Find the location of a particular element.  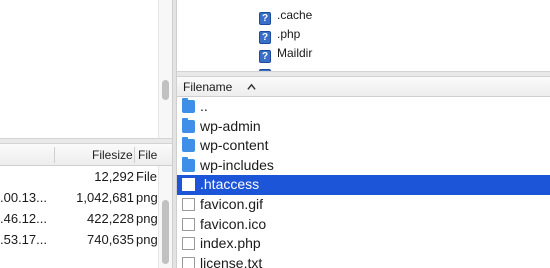

local-file-row: .46.12... 422,228 png is located at coordinates (79, 218).